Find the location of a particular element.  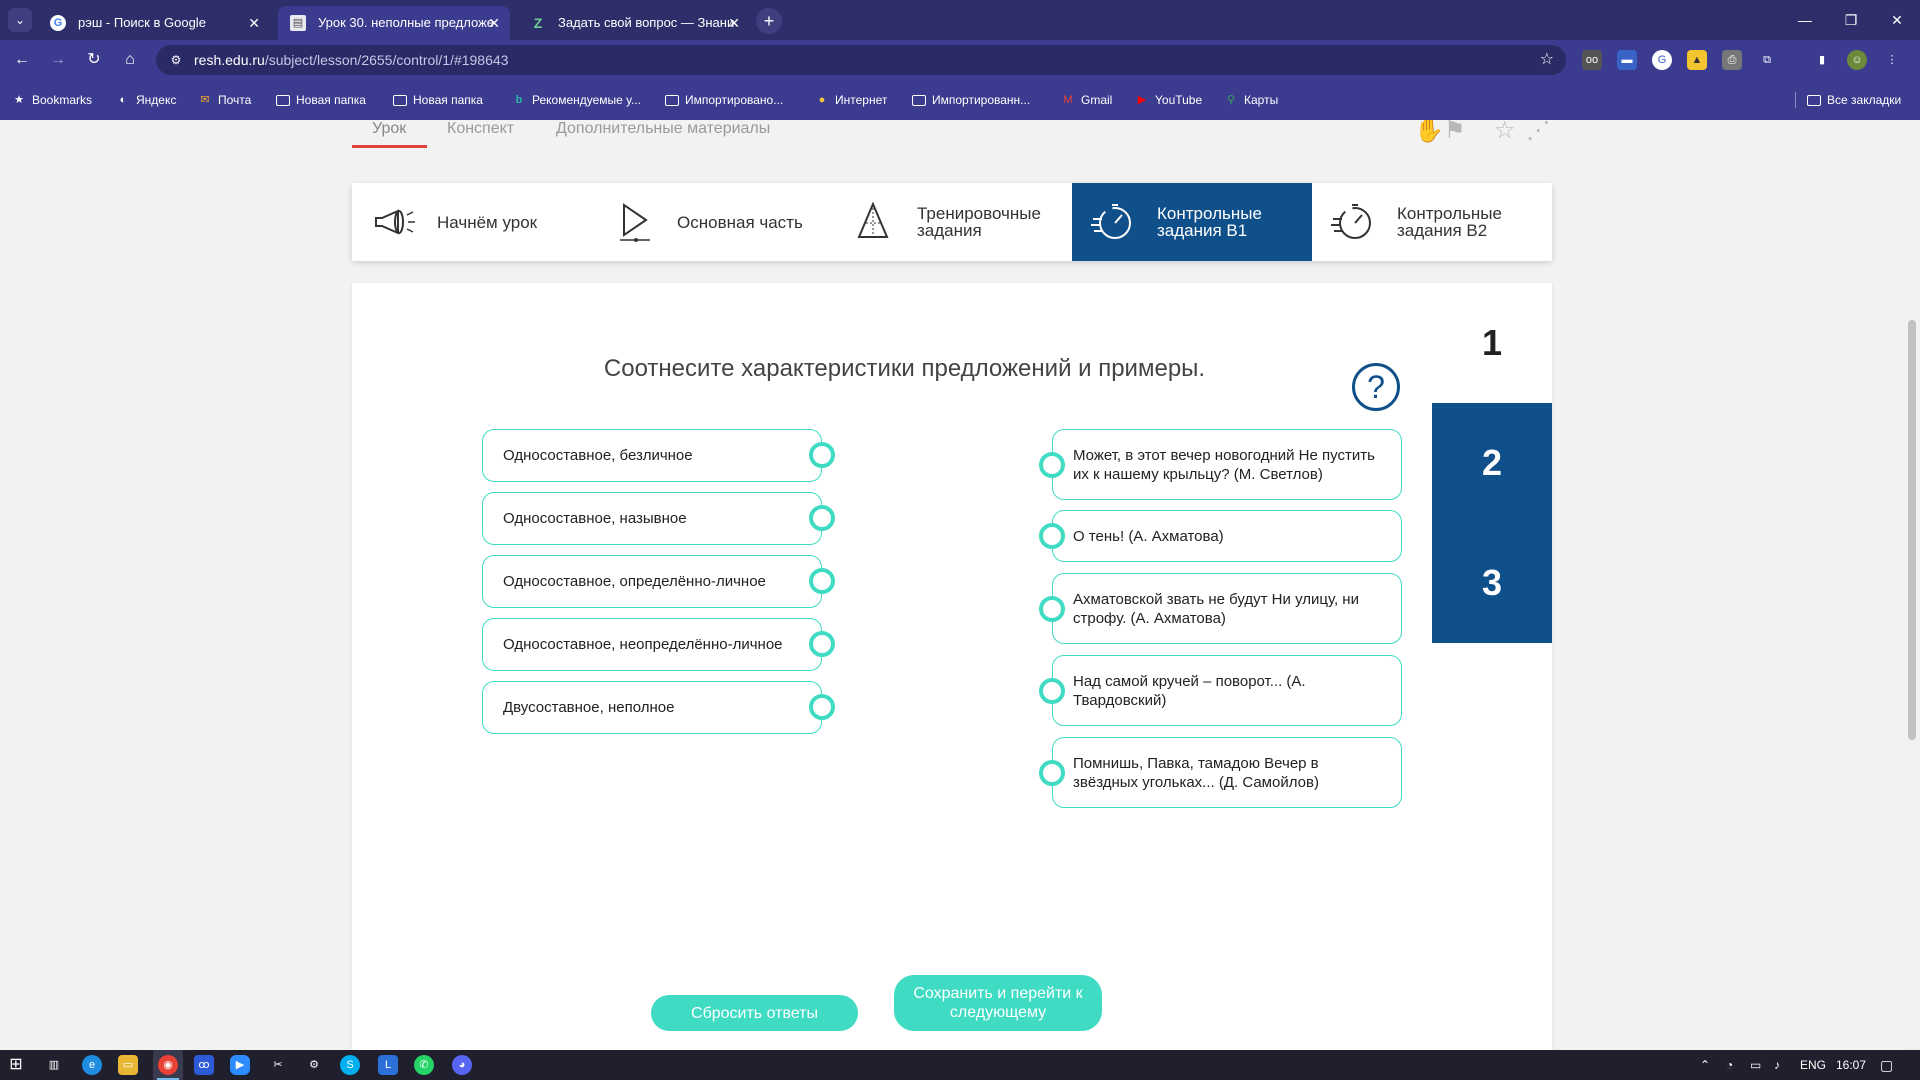

browser-tab-znanija: Z Задать свой вопрос — Знани ✕ is located at coordinates (634, 23).